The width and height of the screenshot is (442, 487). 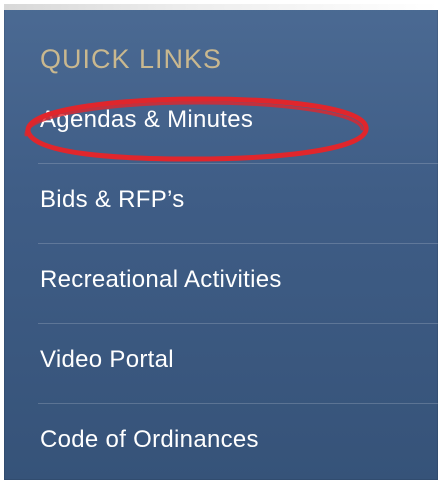 I want to click on top-edge-strip, so click(x=221, y=7).